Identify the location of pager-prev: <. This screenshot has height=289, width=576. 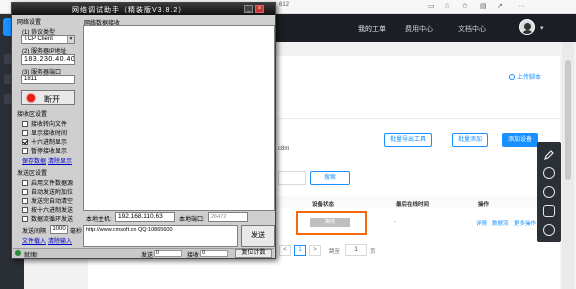
(285, 250).